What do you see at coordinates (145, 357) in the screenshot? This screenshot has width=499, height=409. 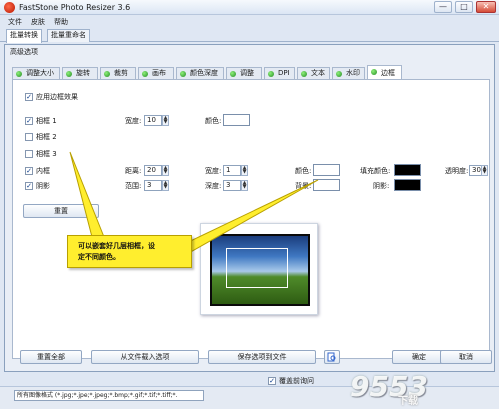 I see `load-options-button: 从文件载入选项` at bounding box center [145, 357].